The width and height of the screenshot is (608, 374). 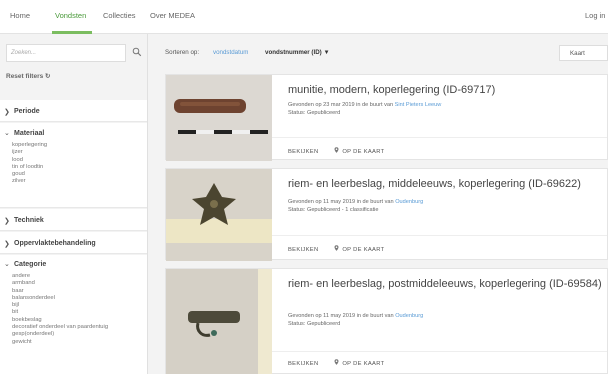 I want to click on sort-by-date-link: vondstdatum, so click(x=230, y=52).